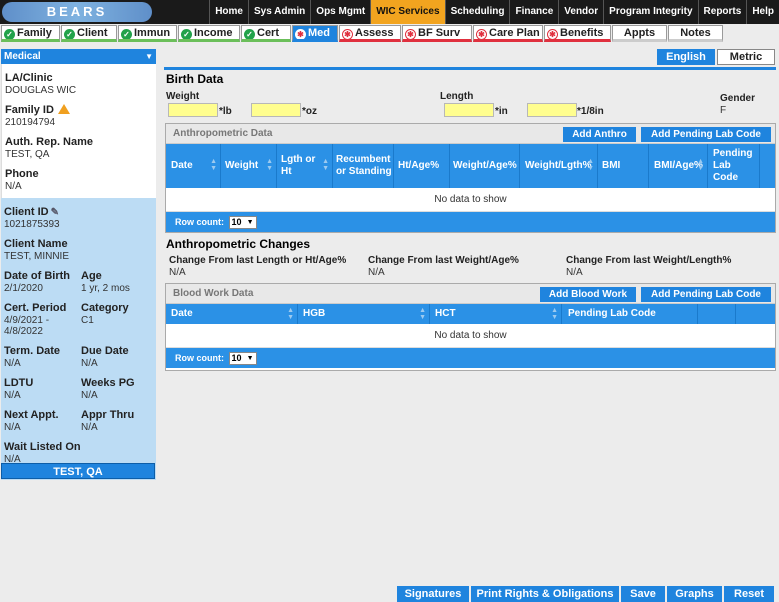  Describe the element at coordinates (195, 79) in the screenshot. I see `birth-data-title: Birth Data` at that location.